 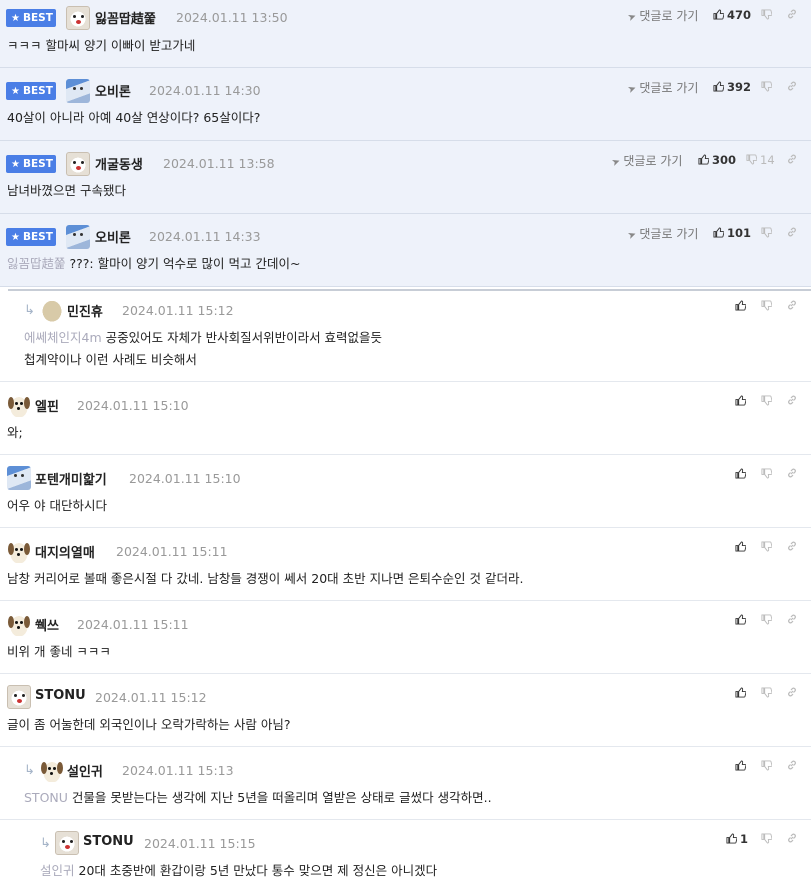 What do you see at coordinates (85, 310) in the screenshot?
I see `nickname: 민진휴` at bounding box center [85, 310].